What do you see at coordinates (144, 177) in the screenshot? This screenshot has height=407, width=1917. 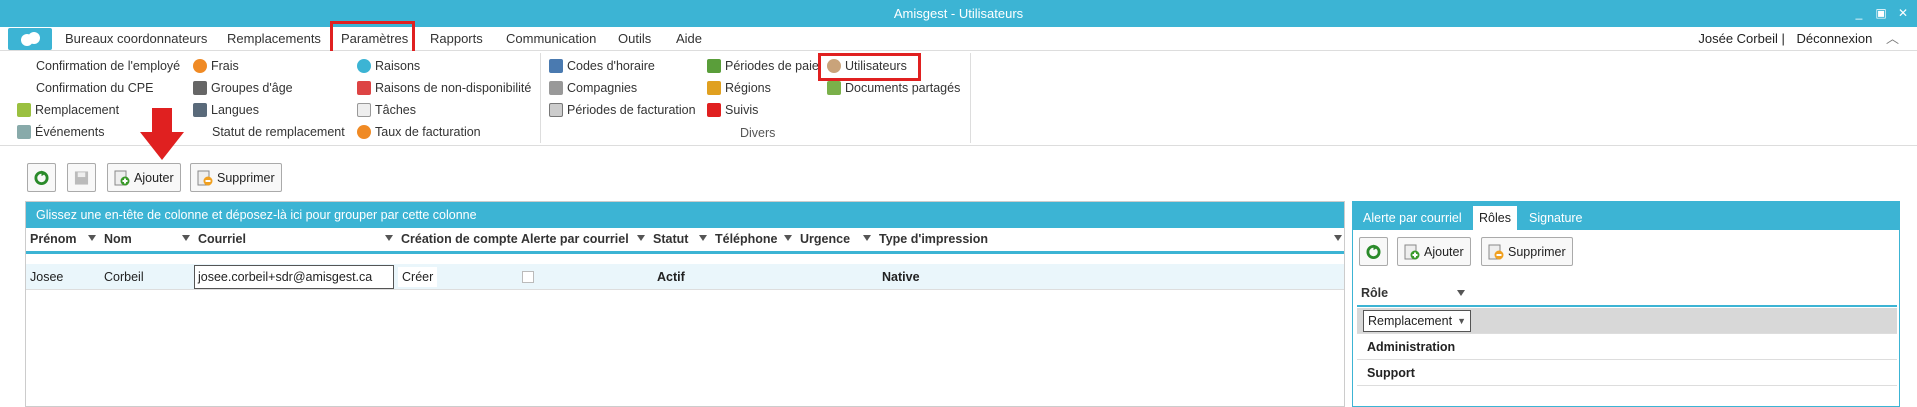 I see `add-button: Ajouter` at bounding box center [144, 177].